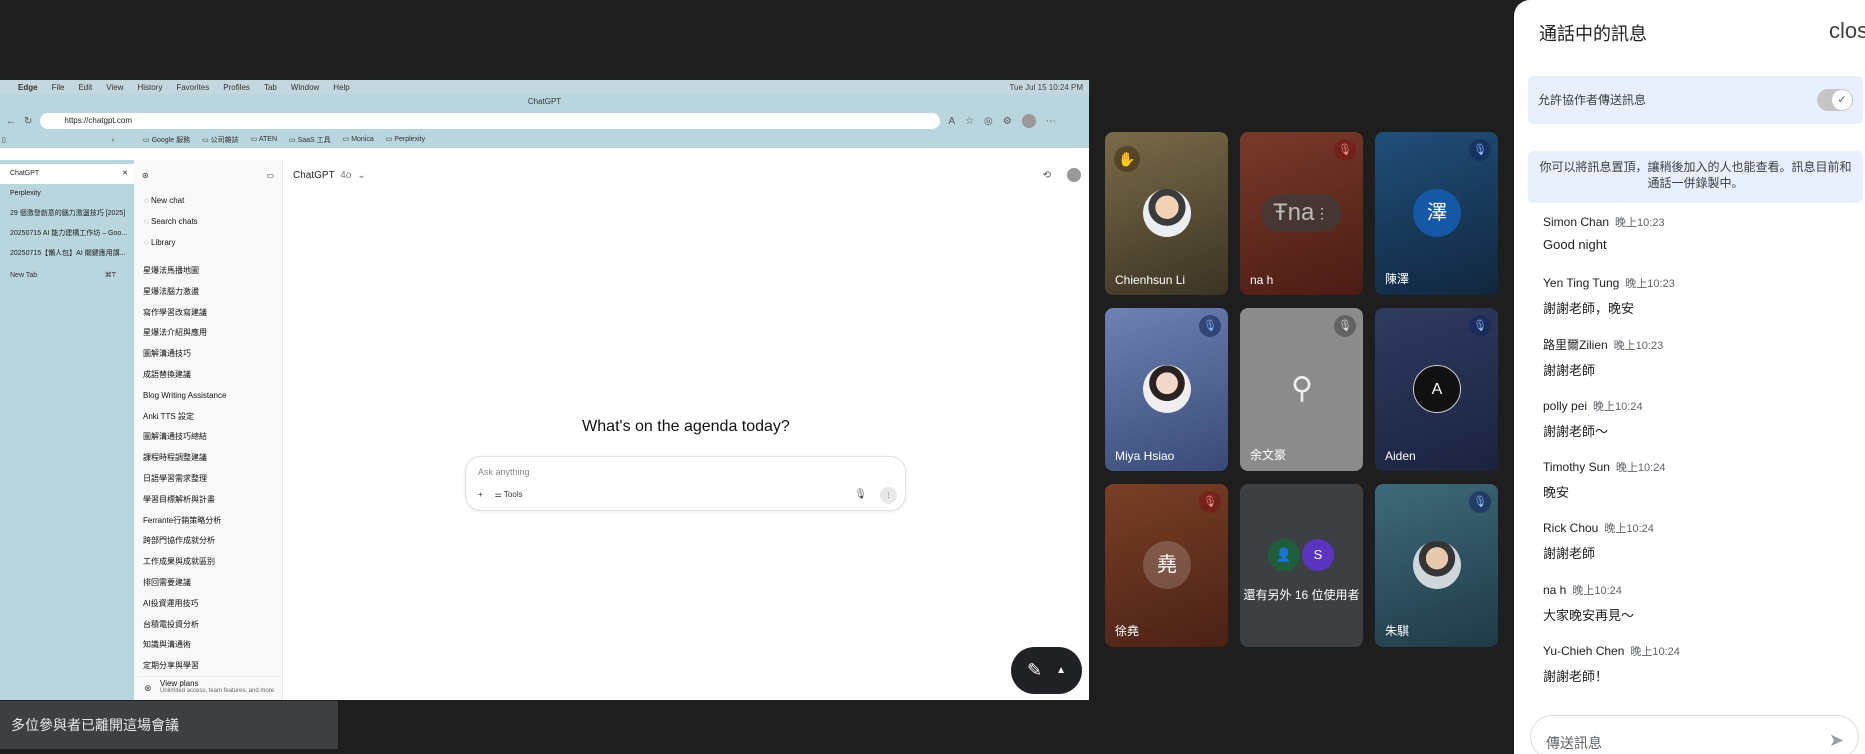  What do you see at coordinates (1074, 175) in the screenshot?
I see `user-avatar` at bounding box center [1074, 175].